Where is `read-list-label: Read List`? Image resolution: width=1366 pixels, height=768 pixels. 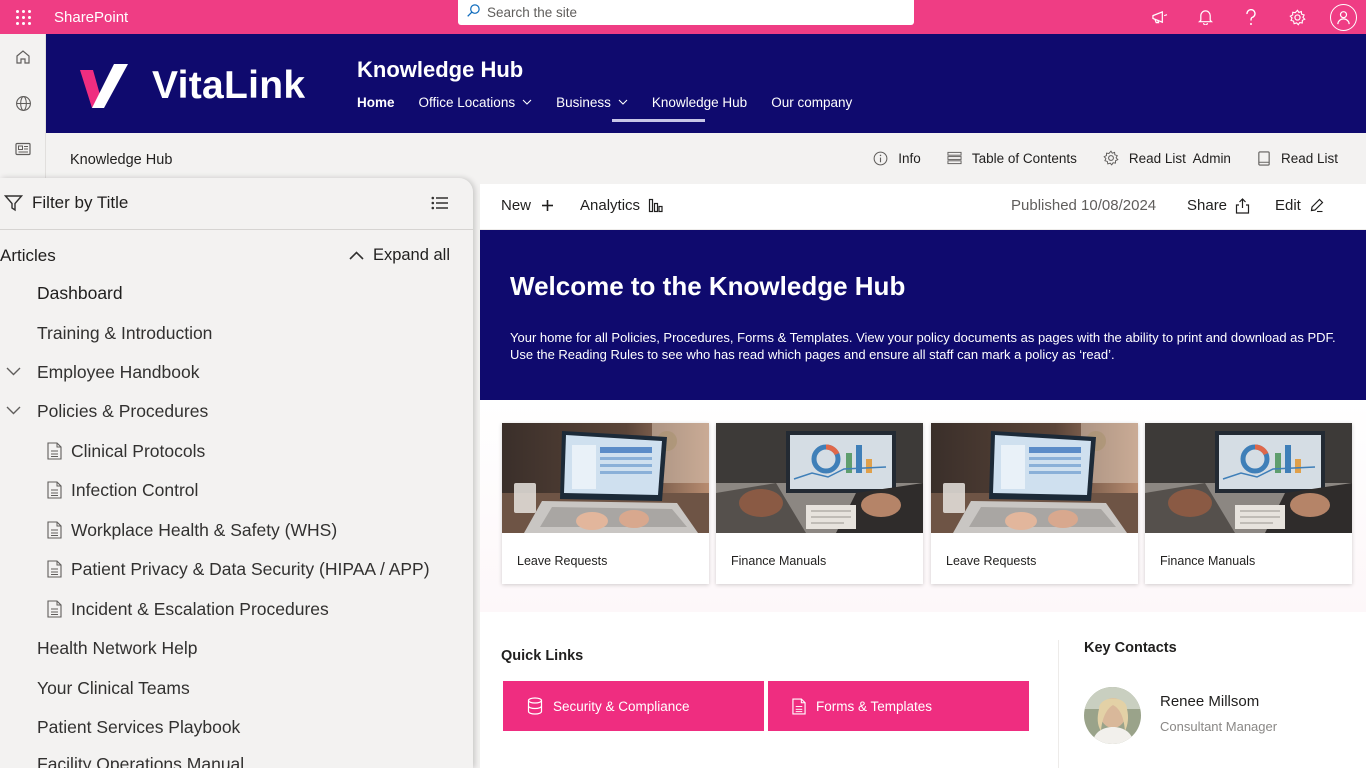
read-list-label: Read List is located at coordinates (1309, 158).